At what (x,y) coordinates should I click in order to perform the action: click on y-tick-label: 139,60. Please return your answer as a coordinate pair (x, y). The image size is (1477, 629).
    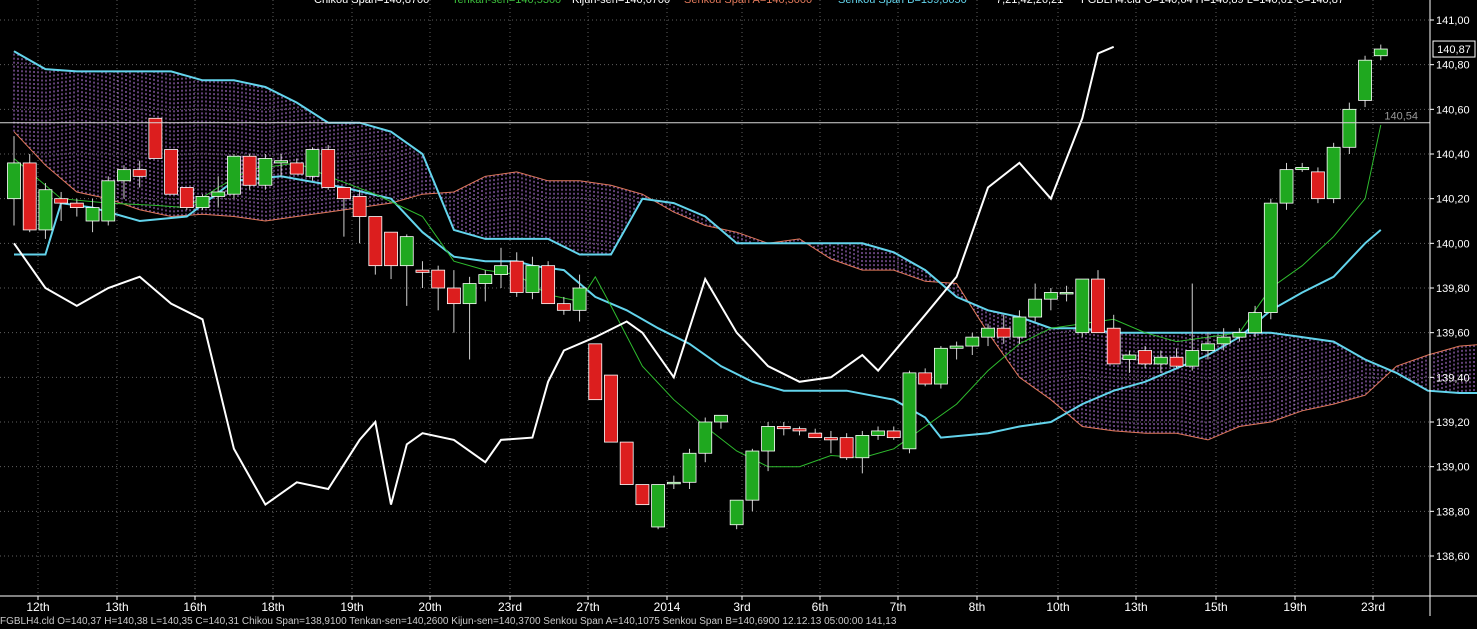
    Looking at the image, I should click on (1453, 334).